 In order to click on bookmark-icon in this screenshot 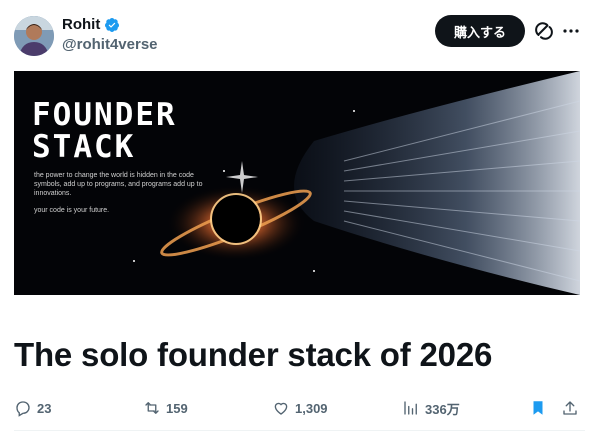, I will do `click(538, 408)`.